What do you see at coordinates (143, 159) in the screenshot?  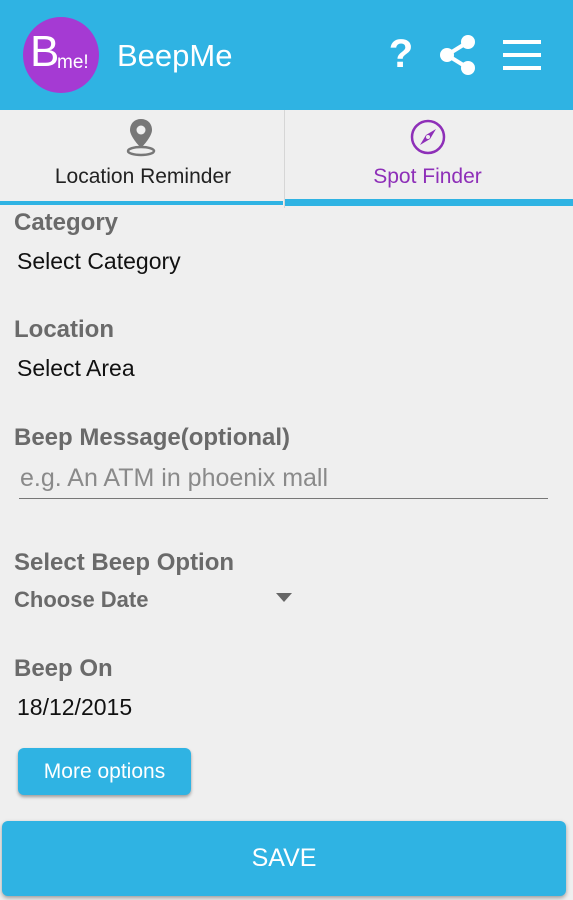 I see `tab-location-reminder: Location Reminder` at bounding box center [143, 159].